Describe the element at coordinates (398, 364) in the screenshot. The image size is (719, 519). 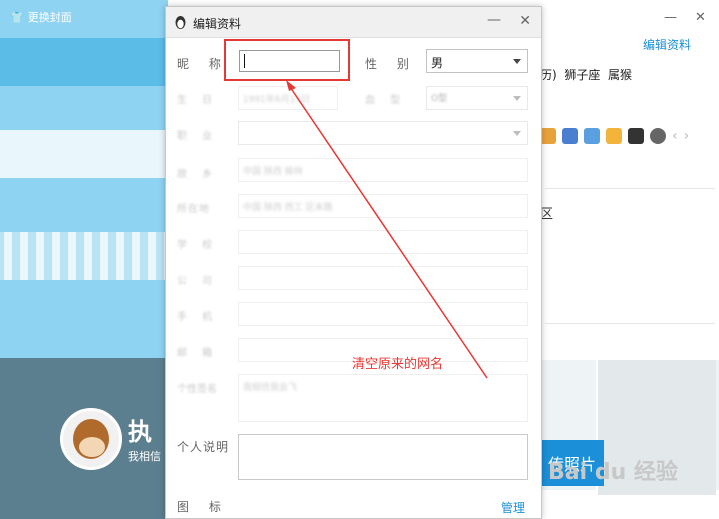
I see `annotation-text: 清空原来的网名` at that location.